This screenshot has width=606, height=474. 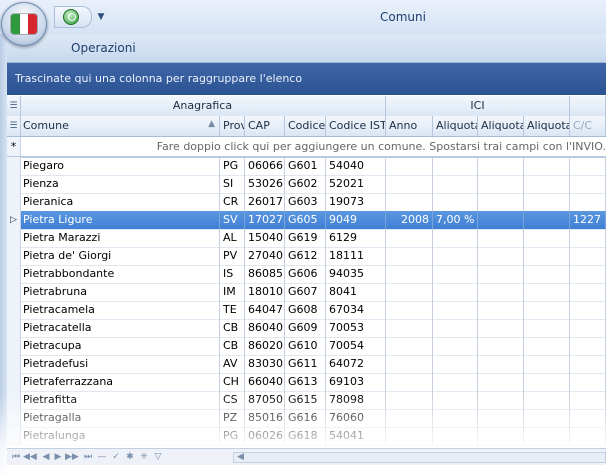 I want to click on cell-comune: Pieranica, so click(x=120, y=202).